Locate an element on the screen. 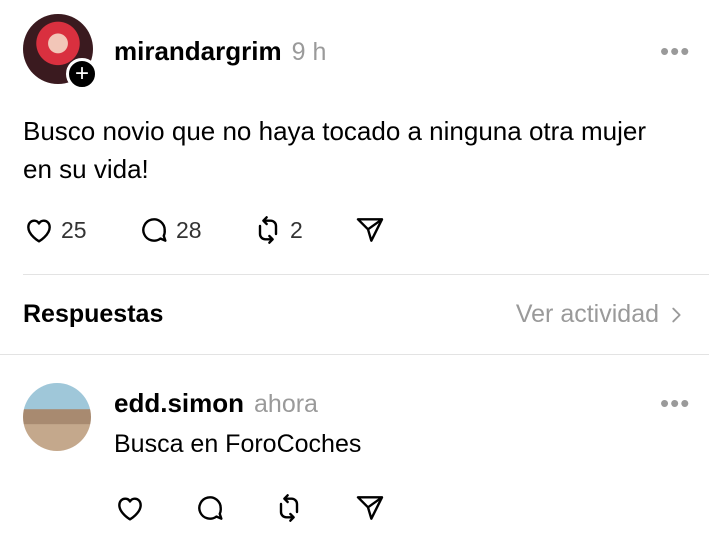  reply-text: Busca en ForoCoches is located at coordinates (238, 444).